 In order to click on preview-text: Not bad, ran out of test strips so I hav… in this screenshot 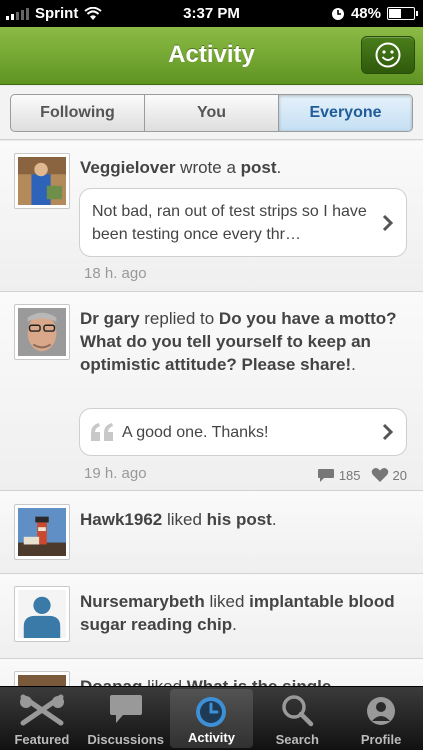, I will do `click(229, 223)`.